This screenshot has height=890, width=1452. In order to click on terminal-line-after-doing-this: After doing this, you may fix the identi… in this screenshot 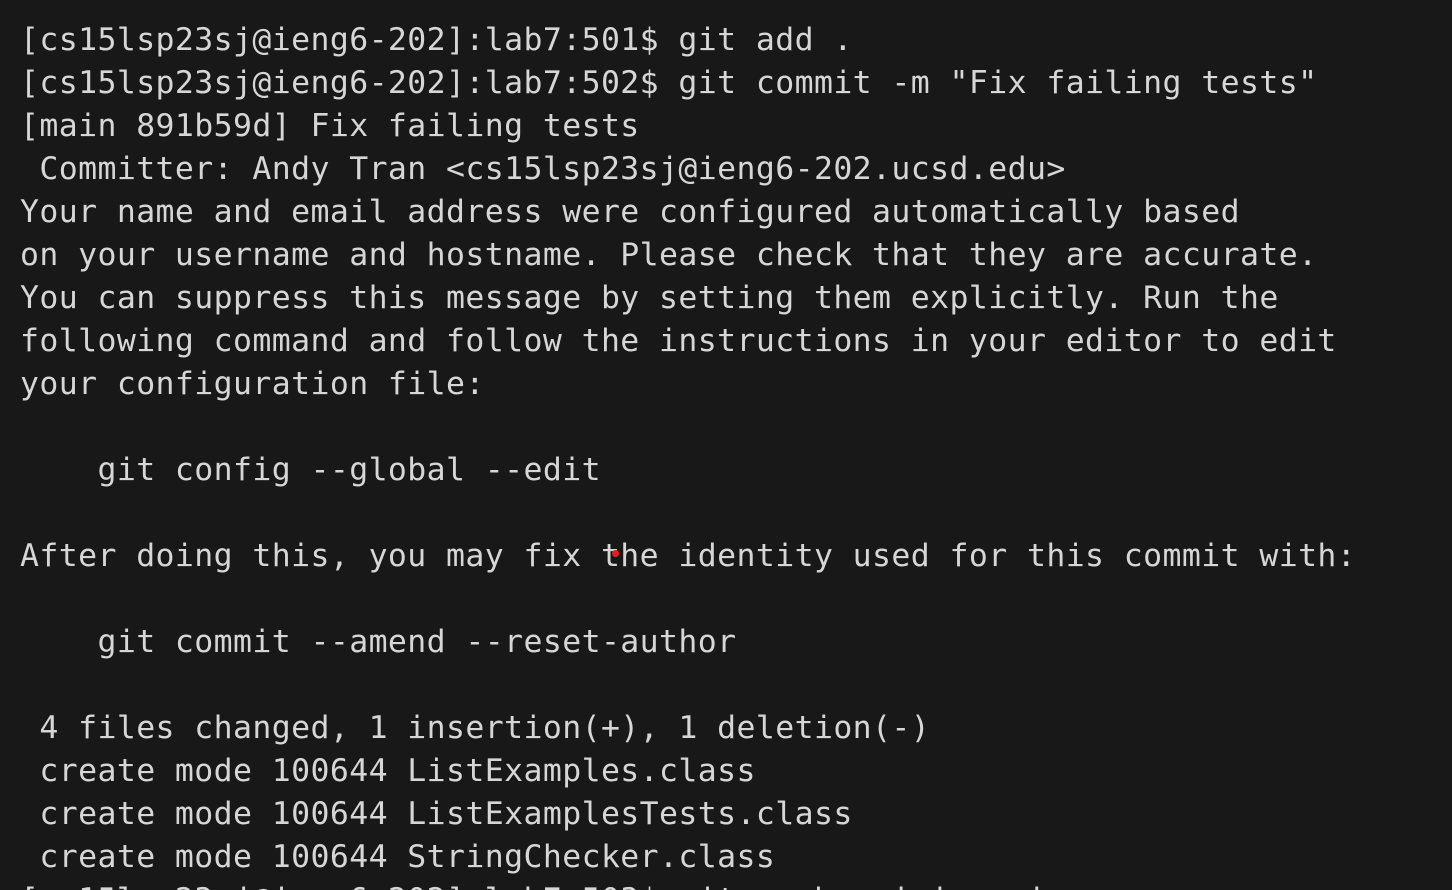, I will do `click(688, 556)`.